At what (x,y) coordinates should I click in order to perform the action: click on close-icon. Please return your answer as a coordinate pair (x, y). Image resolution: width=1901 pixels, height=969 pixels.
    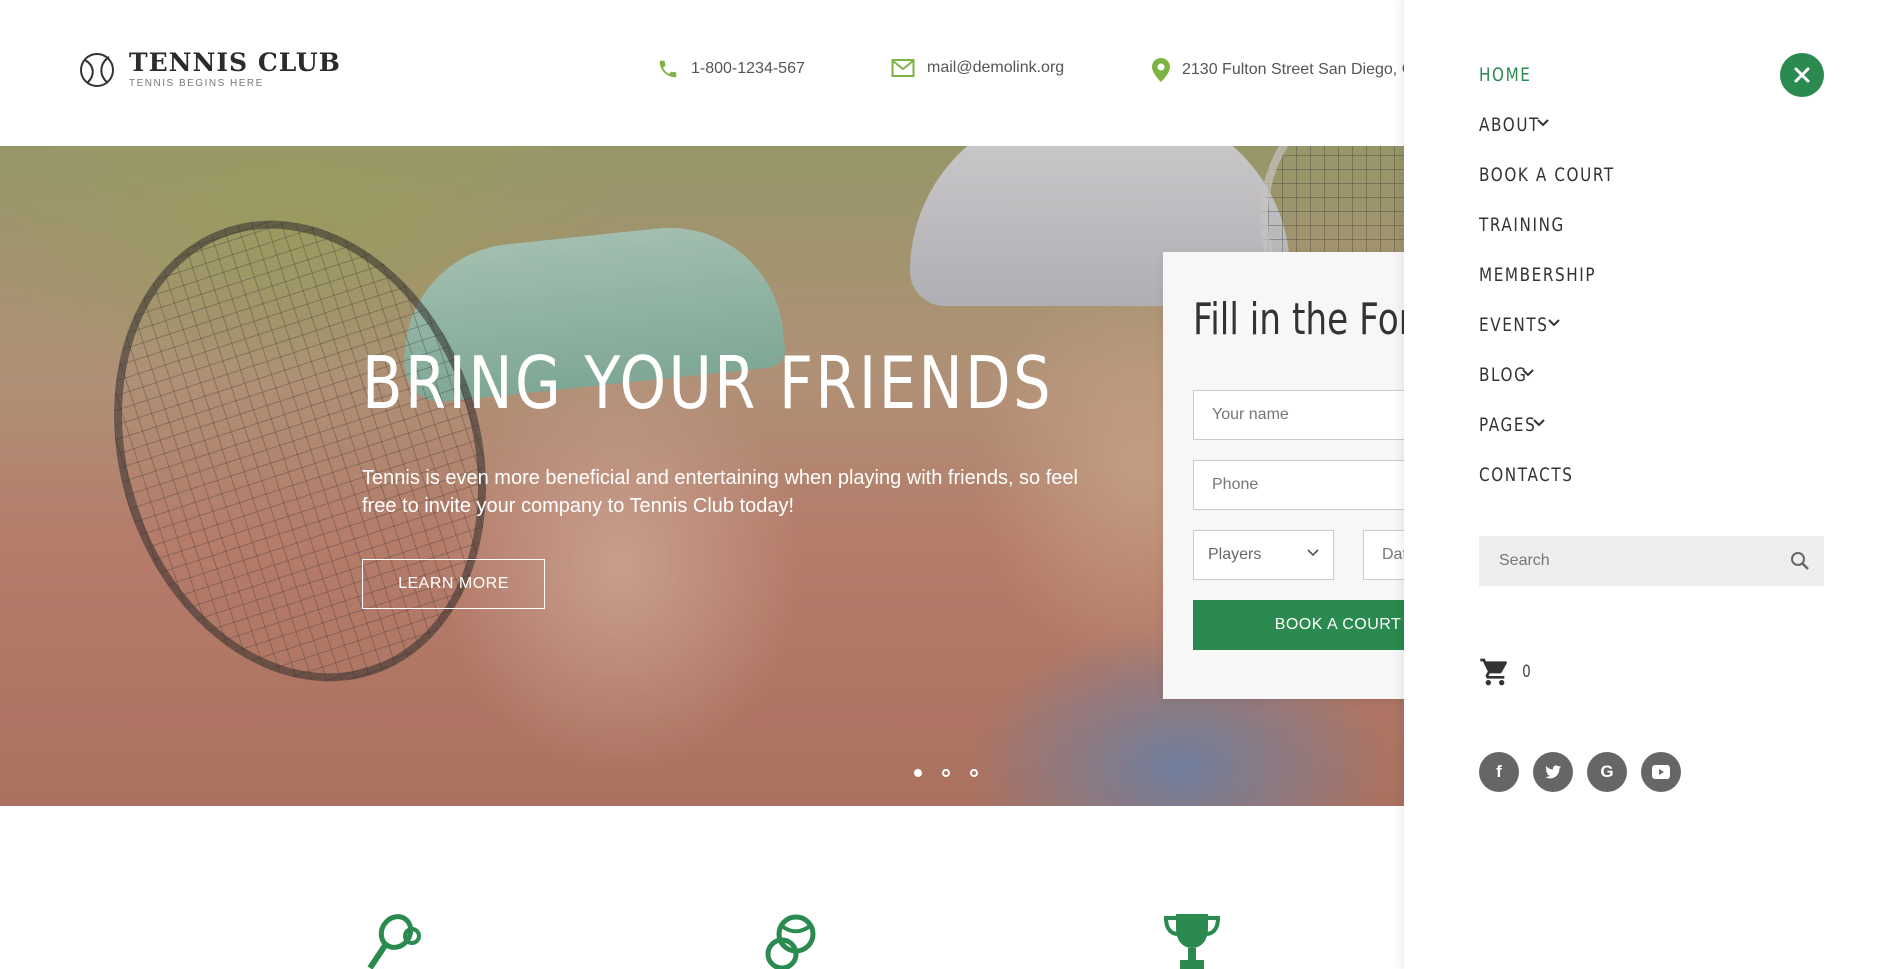
    Looking at the image, I should click on (1802, 75).